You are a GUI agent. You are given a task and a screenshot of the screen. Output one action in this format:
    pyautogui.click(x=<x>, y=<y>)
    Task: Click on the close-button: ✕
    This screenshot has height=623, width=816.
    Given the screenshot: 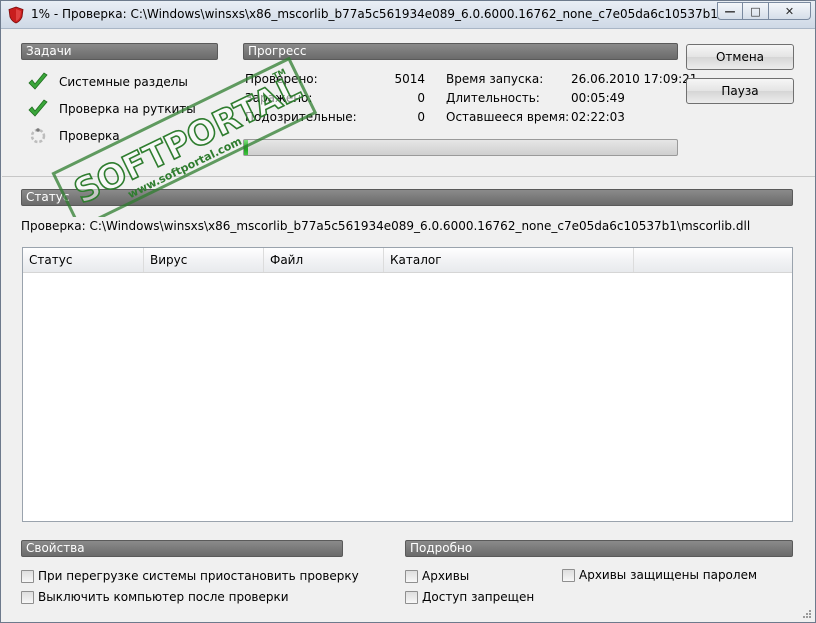 What is the action you would take?
    pyautogui.click(x=790, y=11)
    